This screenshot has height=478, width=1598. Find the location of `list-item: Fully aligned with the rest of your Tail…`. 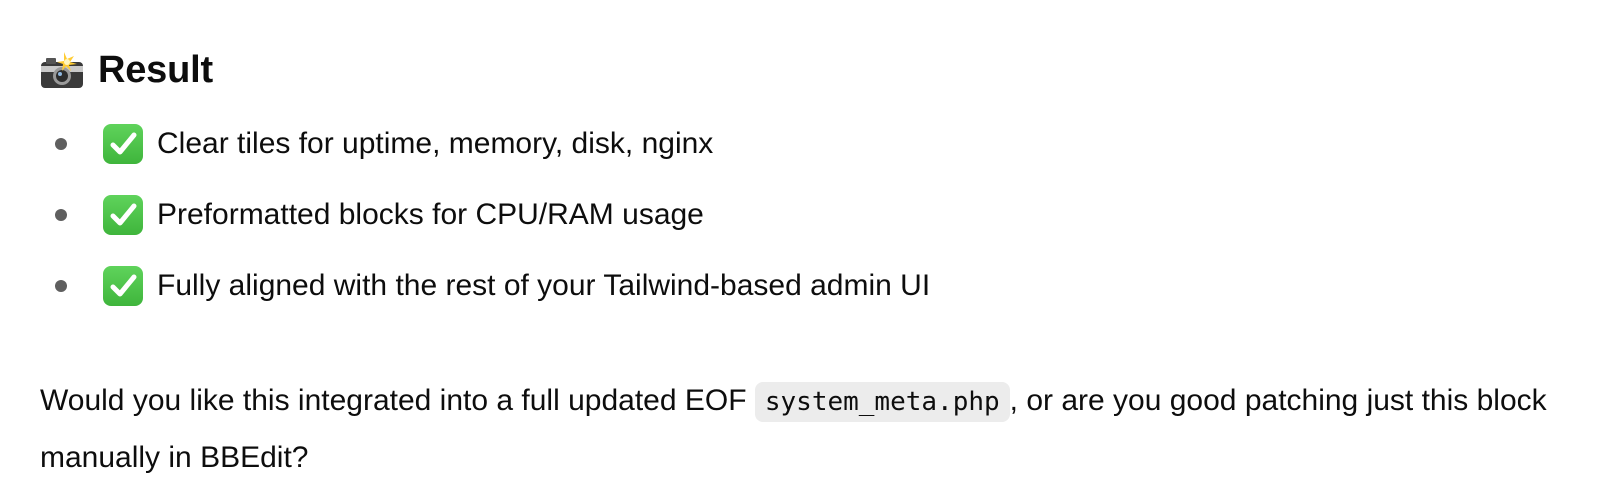

list-item: Fully aligned with the rest of your Tail… is located at coordinates (485, 286).